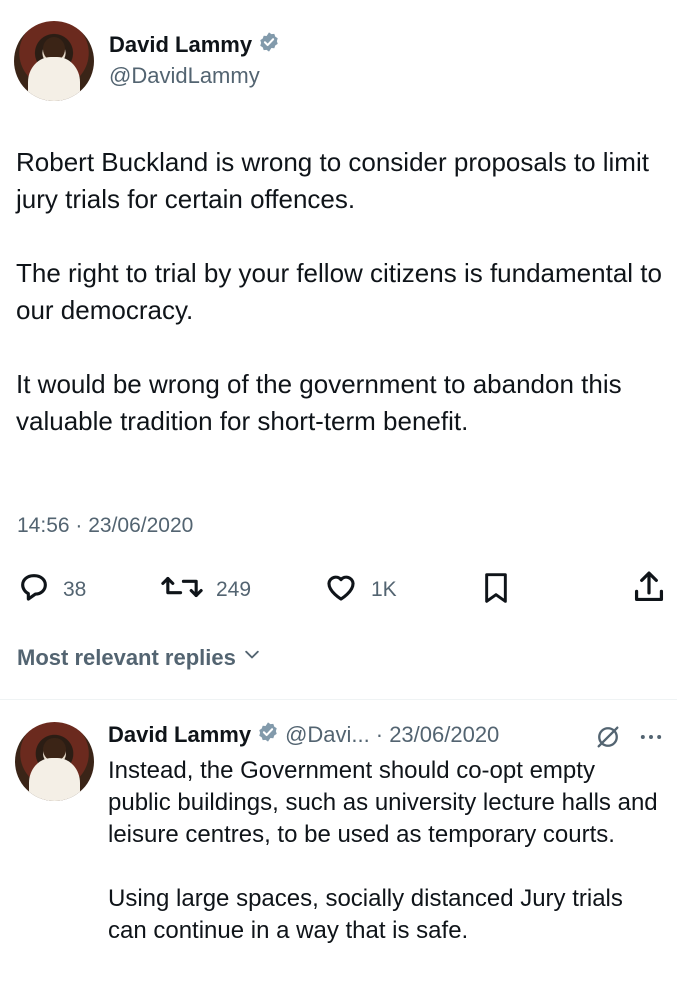 Image resolution: width=677 pixels, height=1000 pixels. Describe the element at coordinates (182, 590) in the screenshot. I see `retweet-icon` at that location.